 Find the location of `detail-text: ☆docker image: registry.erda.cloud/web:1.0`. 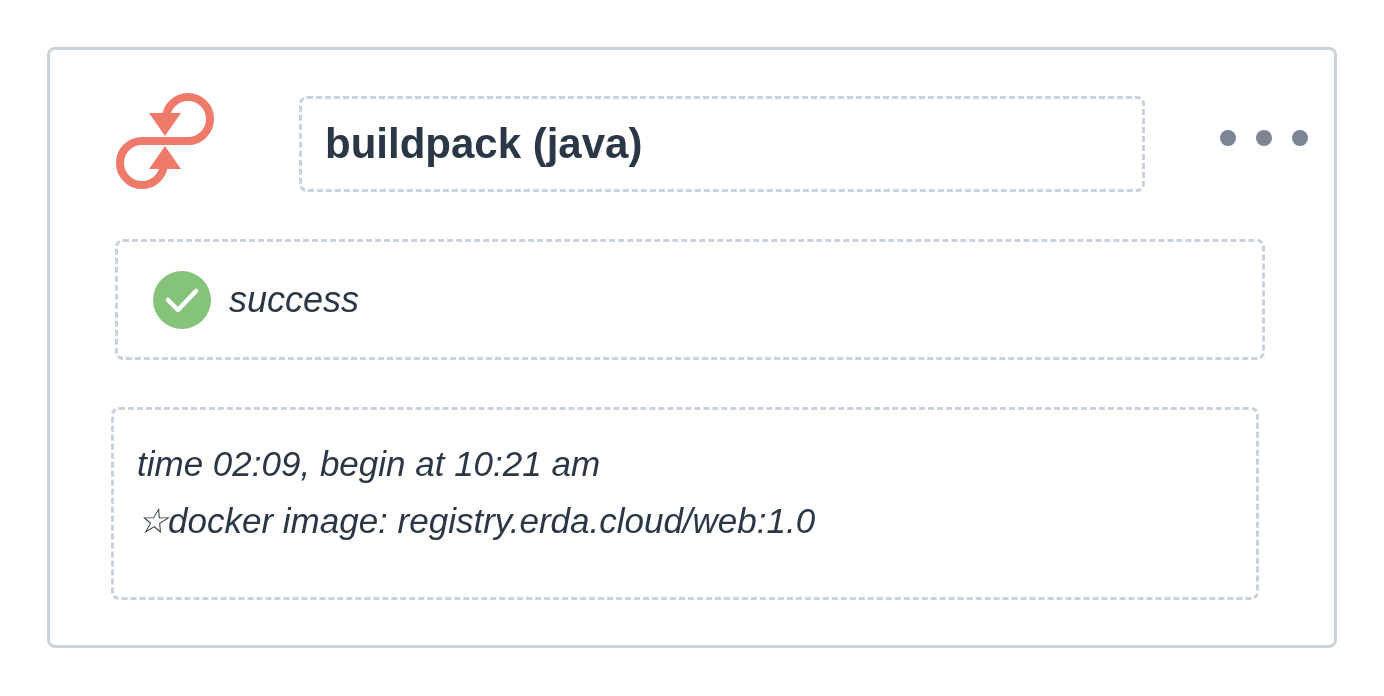

detail-text: ☆docker image: registry.erda.cloud/web:1.0 is located at coordinates (477, 521).